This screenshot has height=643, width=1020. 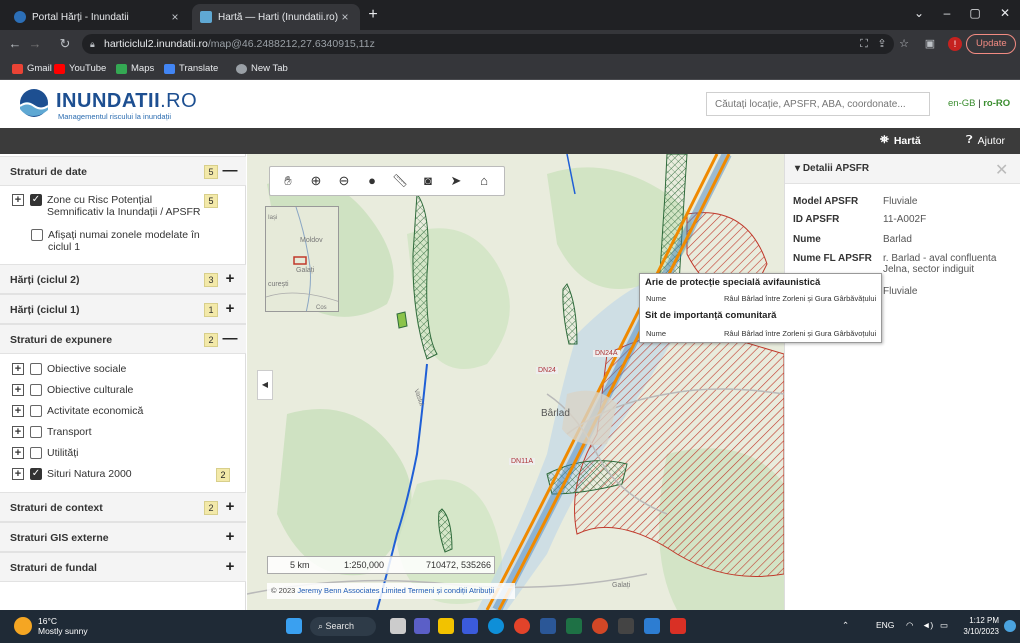 What do you see at coordinates (961, 103) in the screenshot?
I see `lang-en-link: en-GB` at bounding box center [961, 103].